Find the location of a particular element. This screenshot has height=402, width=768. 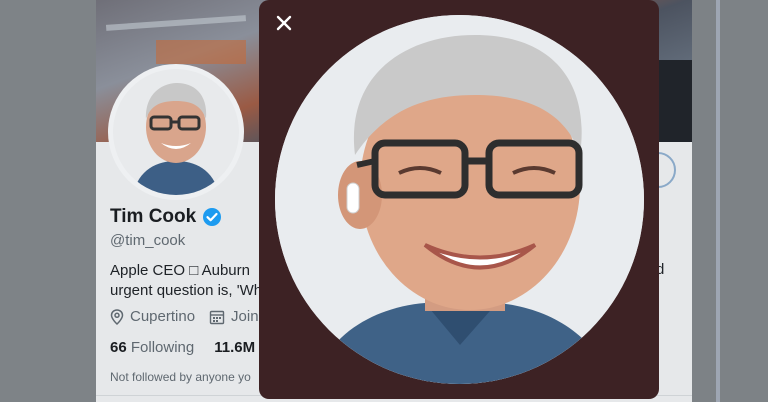

profile-name: Tim Cook is located at coordinates (153, 216).